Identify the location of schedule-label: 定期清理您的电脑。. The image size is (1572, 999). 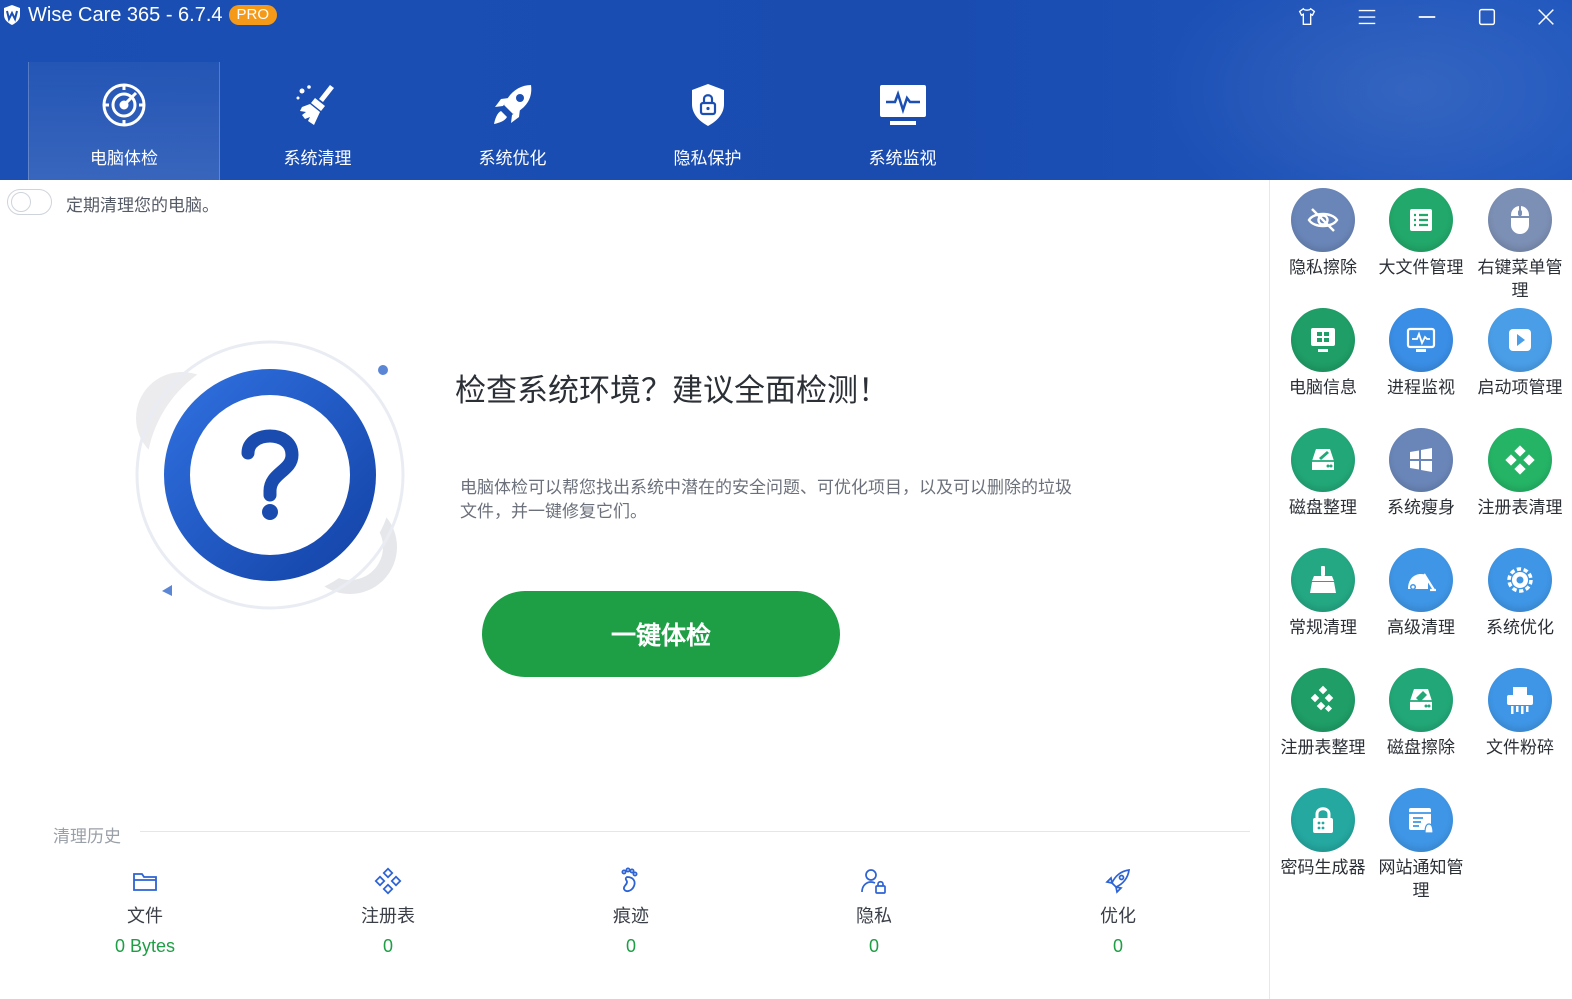
(142, 206).